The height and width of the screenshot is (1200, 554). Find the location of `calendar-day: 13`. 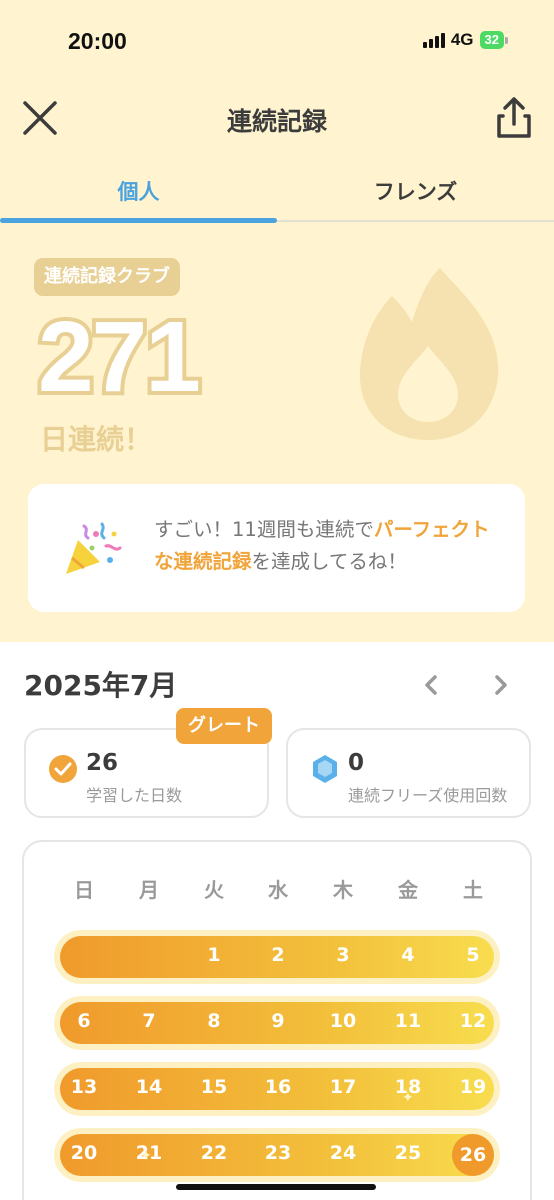

calendar-day: 13 is located at coordinates (84, 1087).